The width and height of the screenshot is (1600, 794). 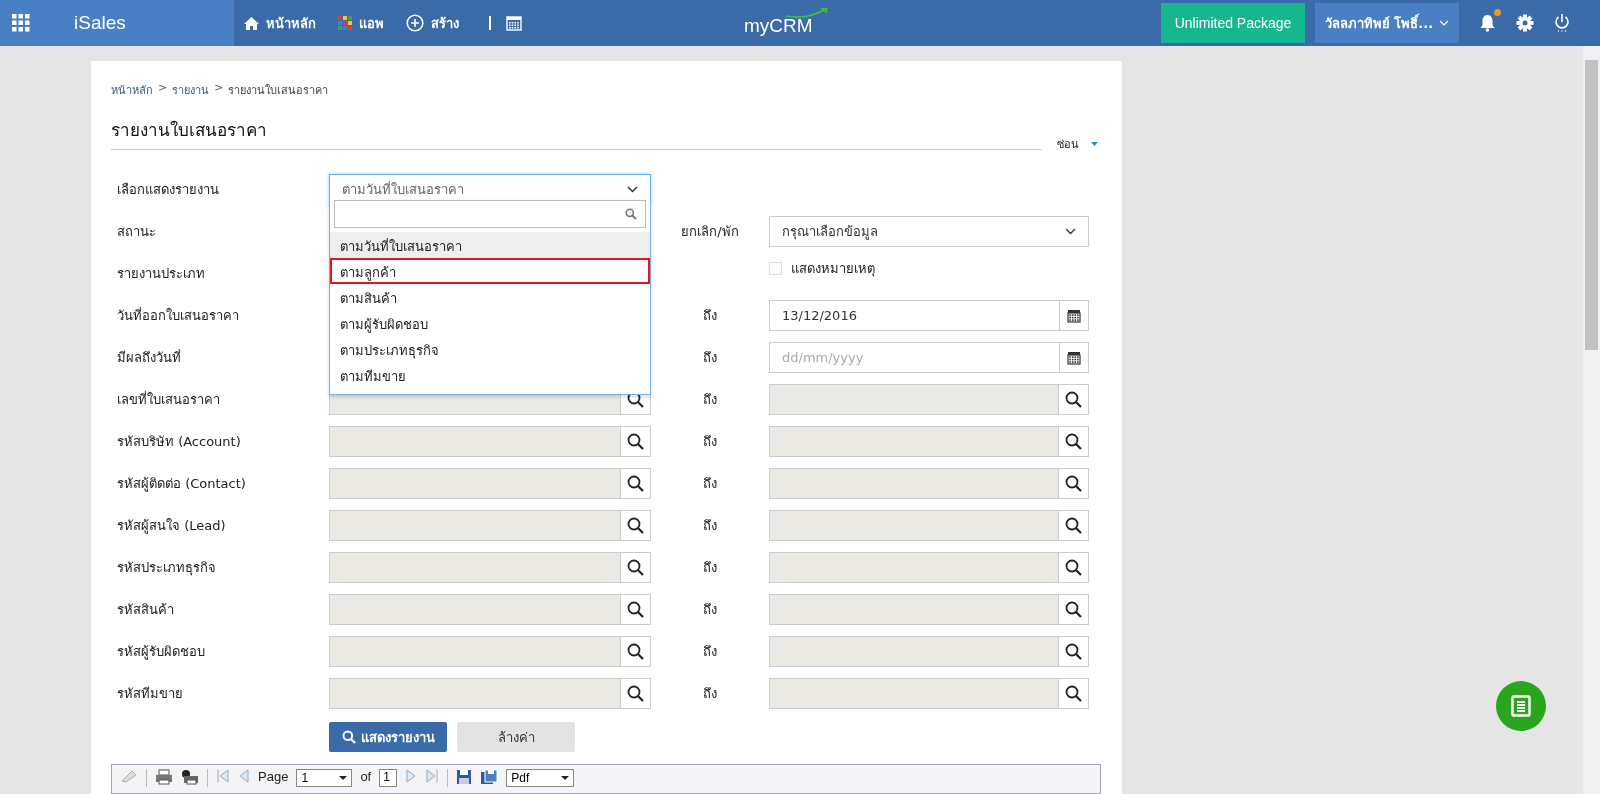 I want to click on field-label: รหัสผู้สนใจ (Lead), so click(x=171, y=526).